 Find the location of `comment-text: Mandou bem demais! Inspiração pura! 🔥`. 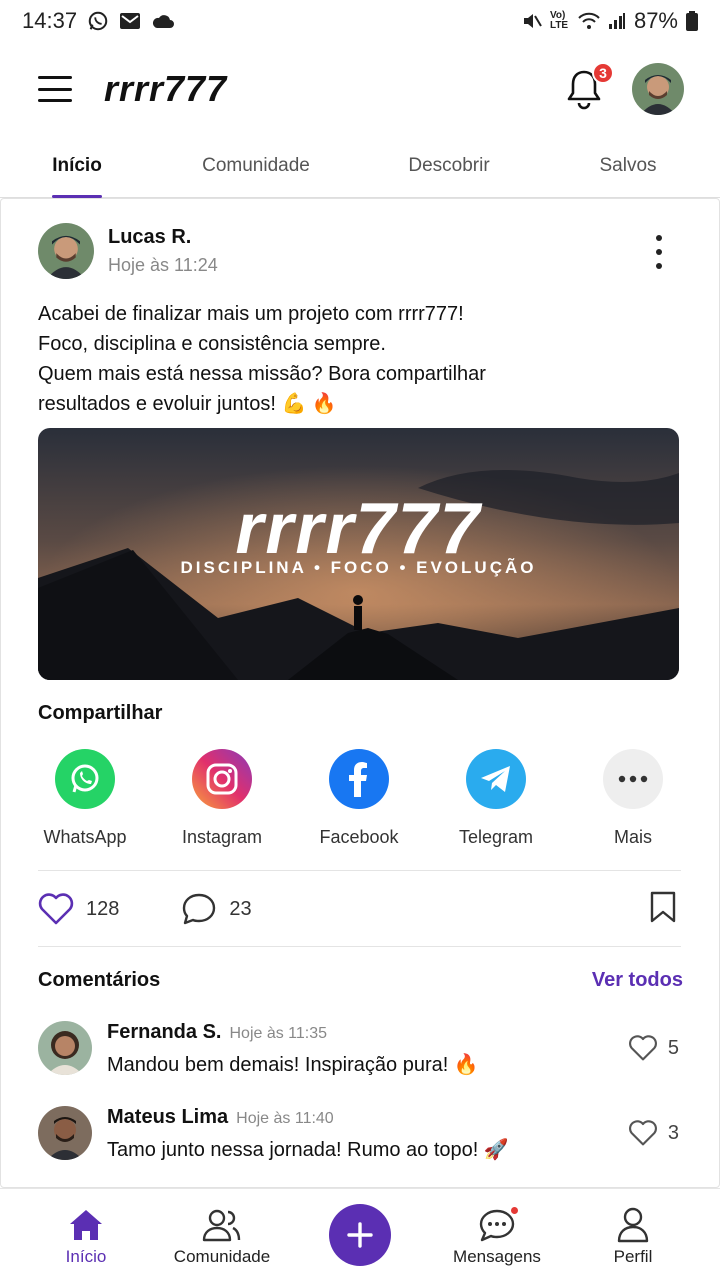

comment-text: Mandou bem demais! Inspiração pura! 🔥 is located at coordinates (293, 1065).